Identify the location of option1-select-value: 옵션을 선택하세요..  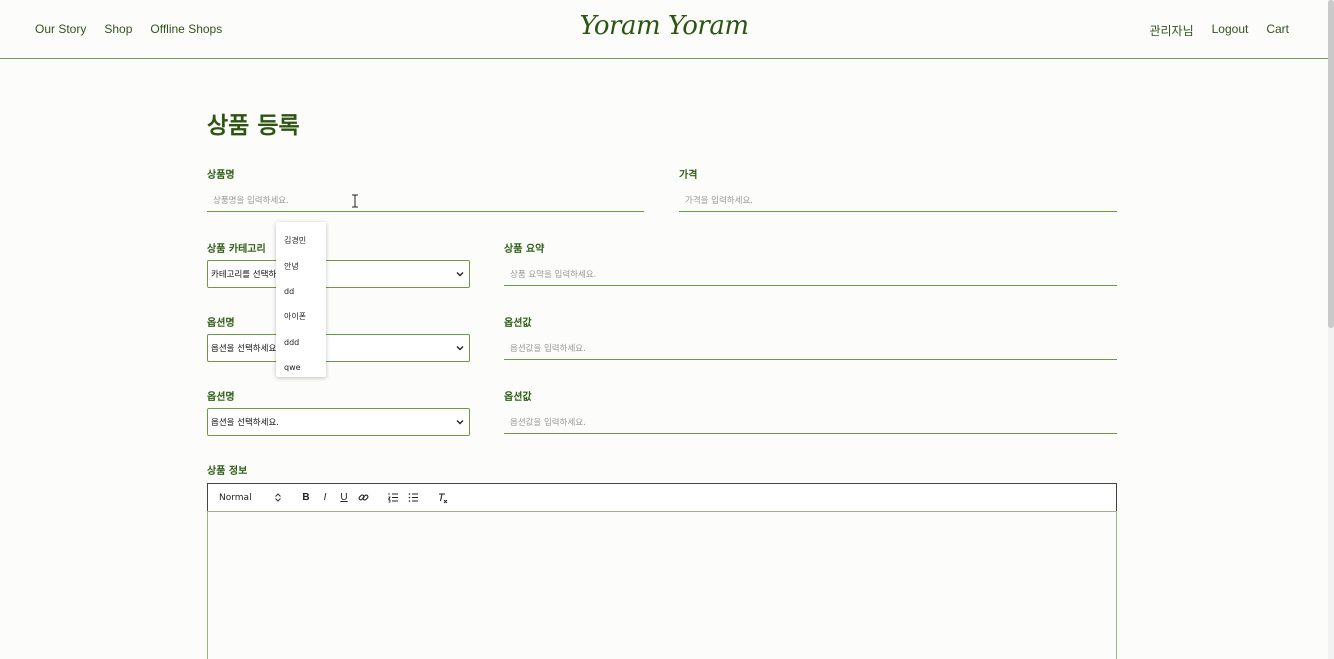
(245, 349).